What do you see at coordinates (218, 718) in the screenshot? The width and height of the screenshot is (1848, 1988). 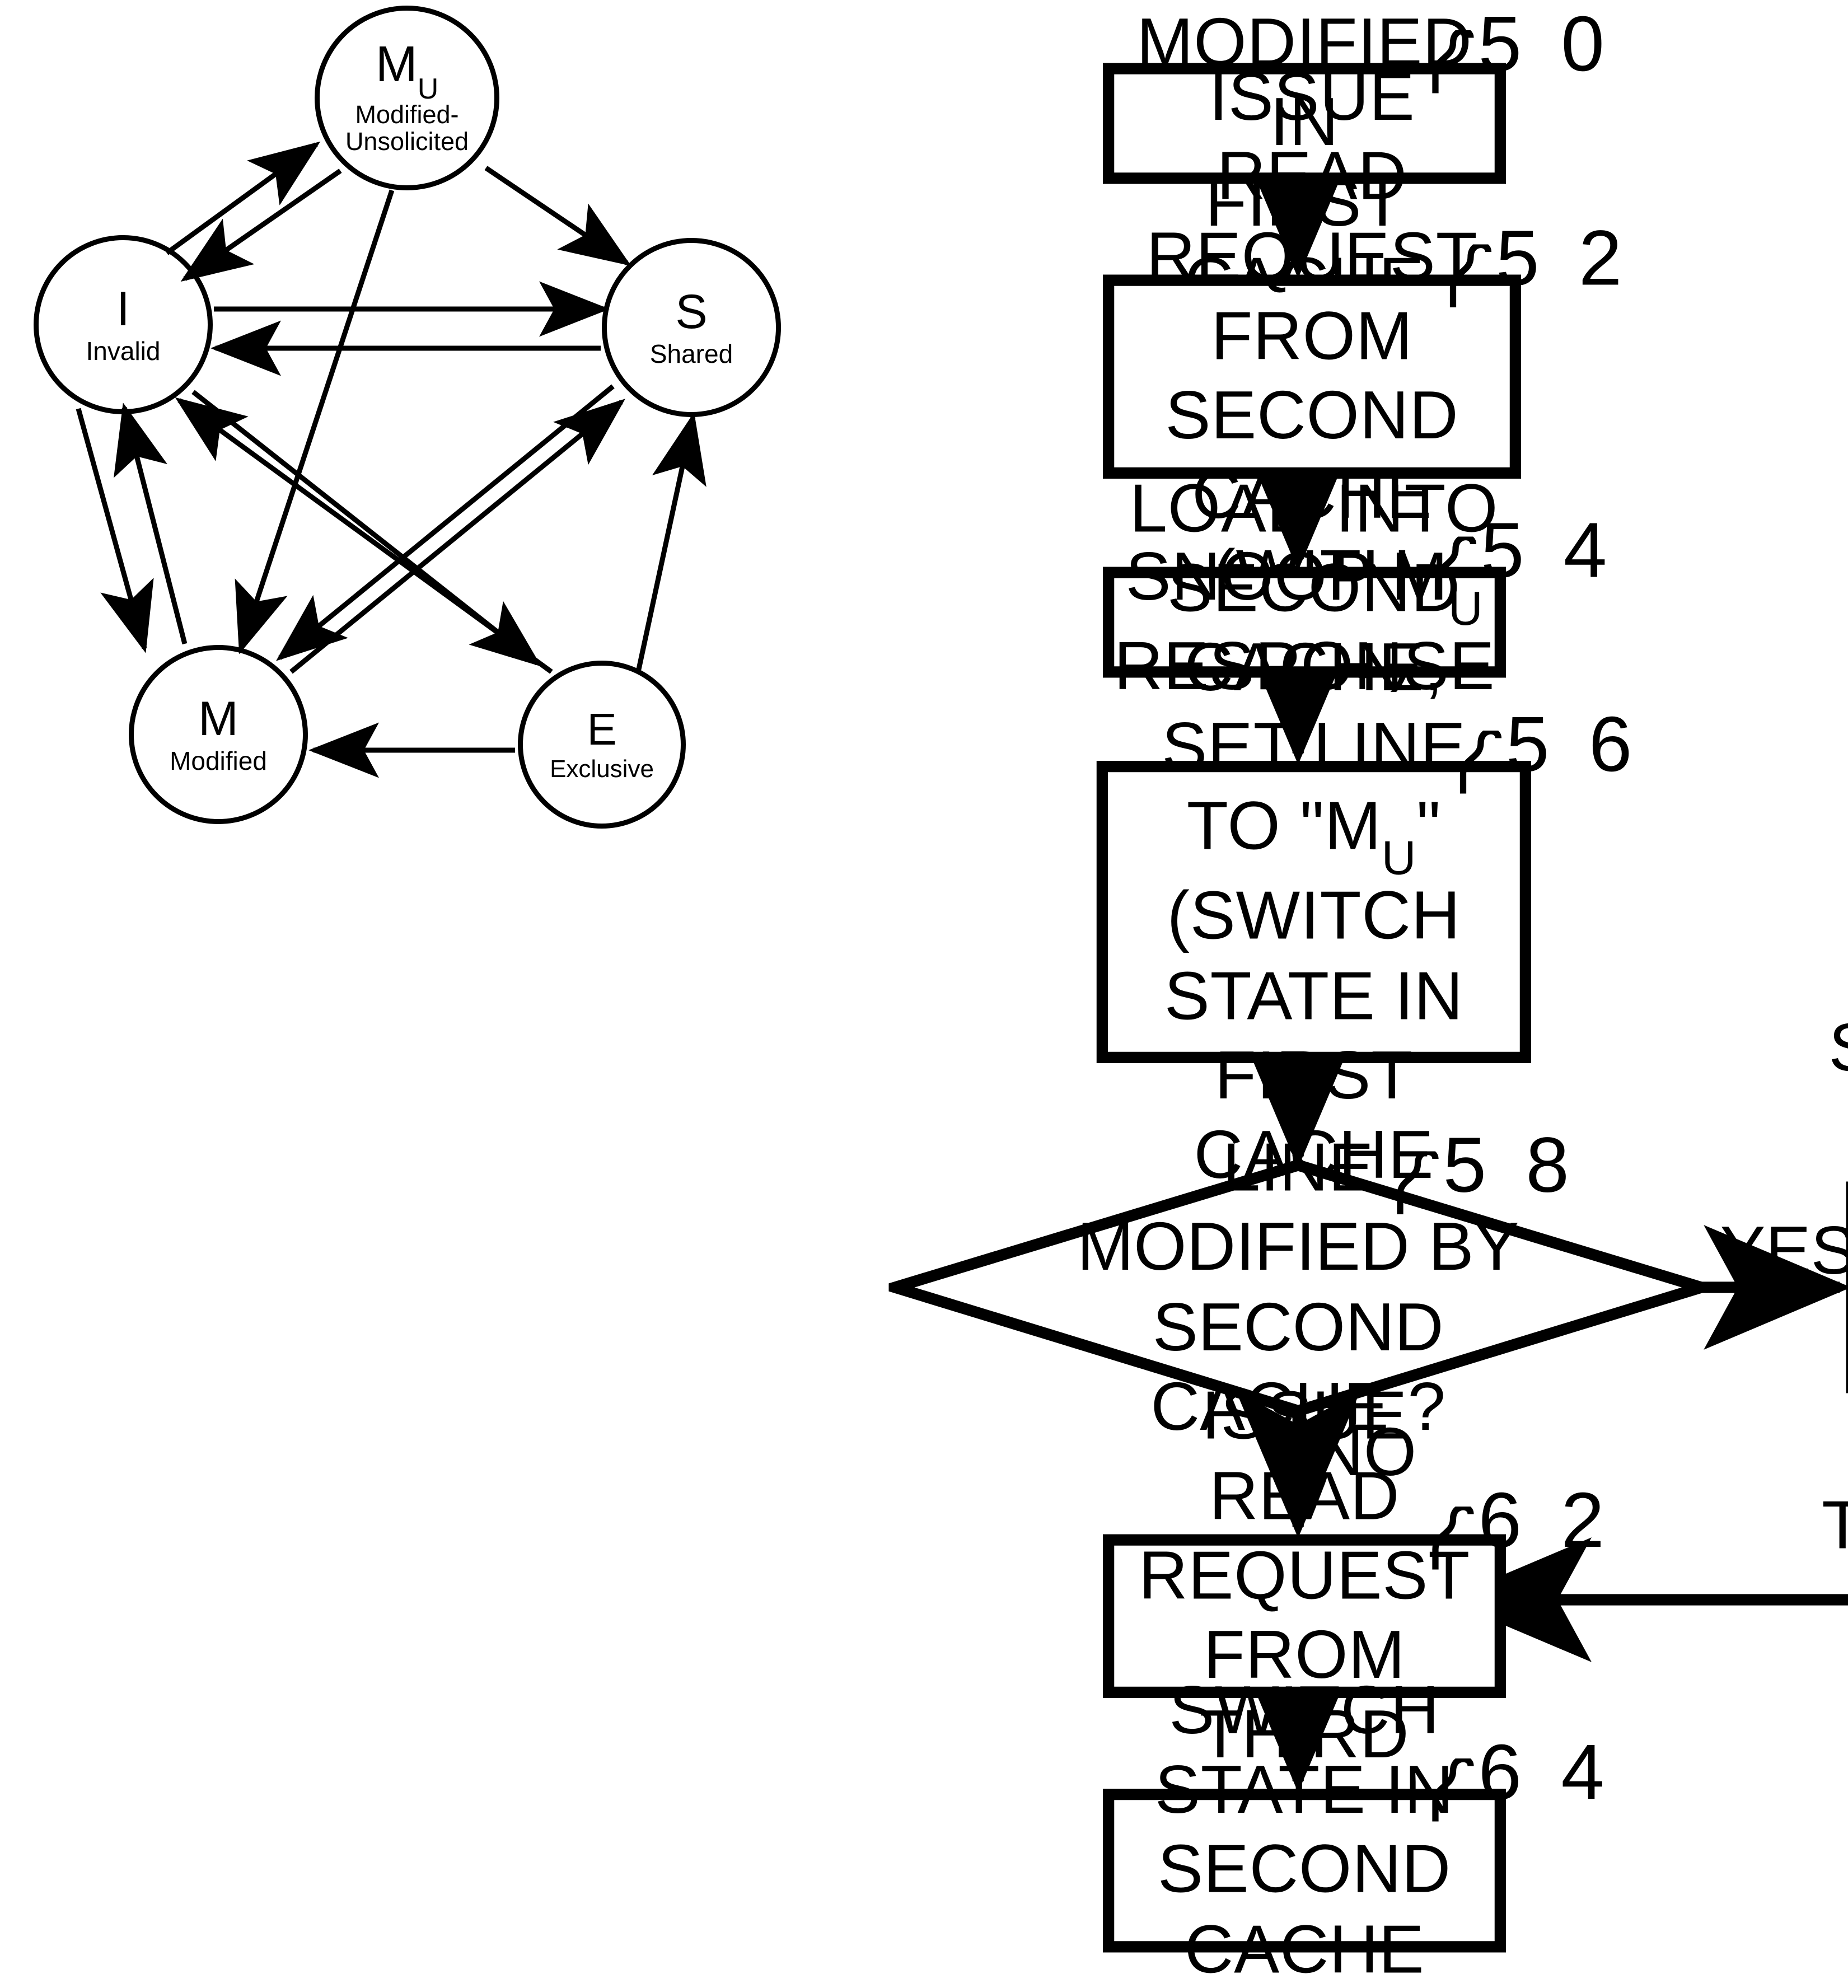 I see `state-node-m-symbol: M` at bounding box center [218, 718].